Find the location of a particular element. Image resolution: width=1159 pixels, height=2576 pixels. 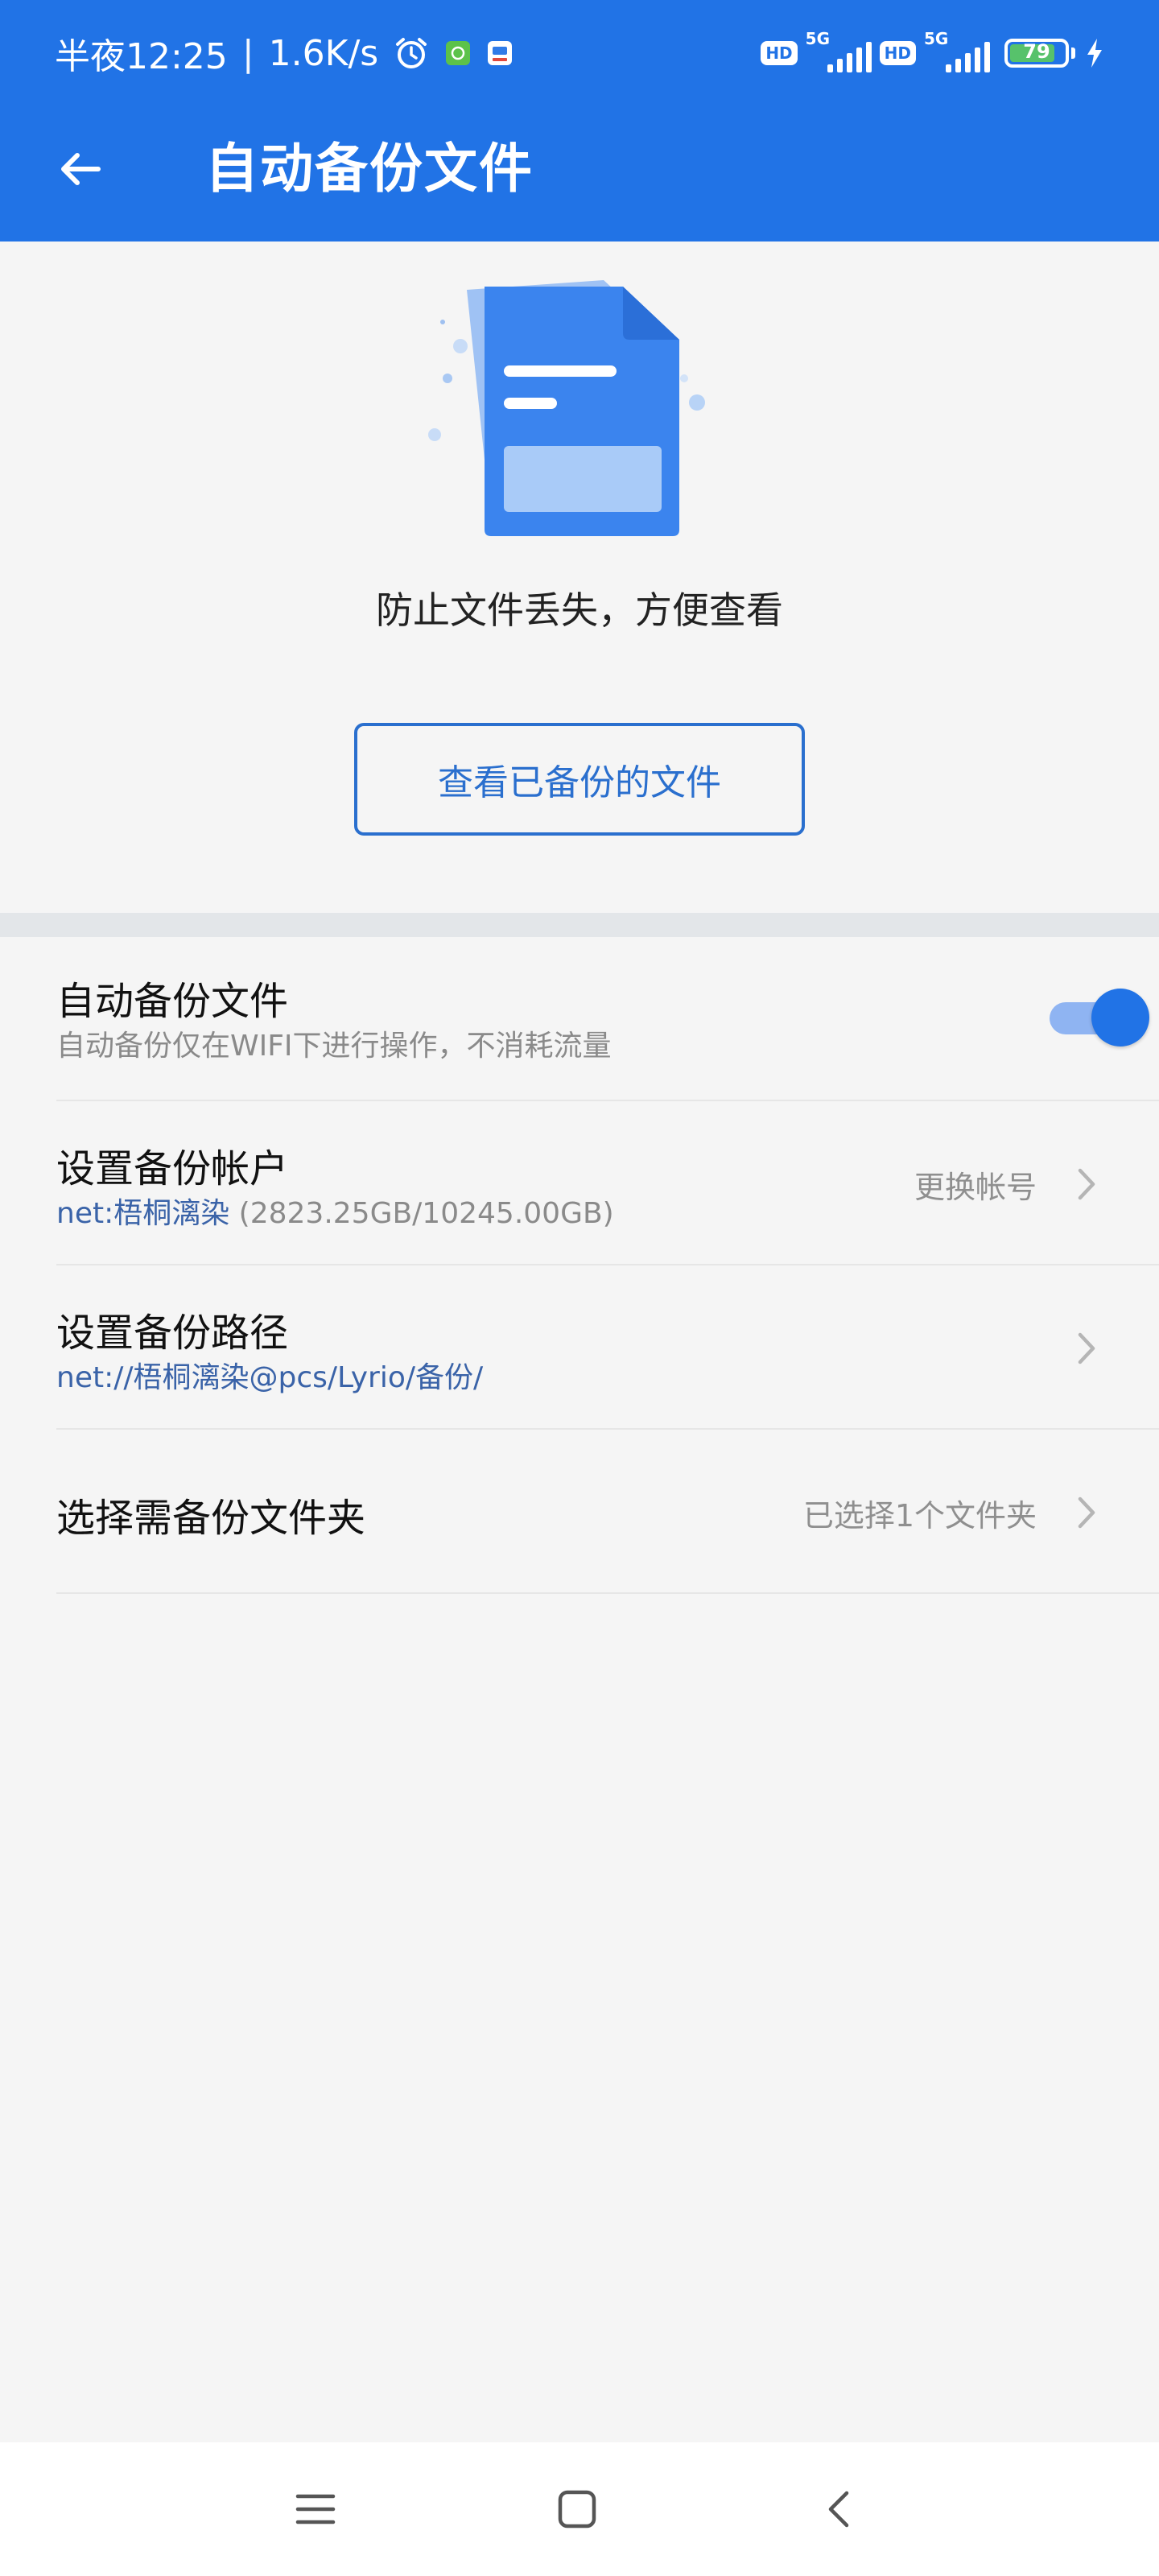

navigation-bar is located at coordinates (579, 2509).